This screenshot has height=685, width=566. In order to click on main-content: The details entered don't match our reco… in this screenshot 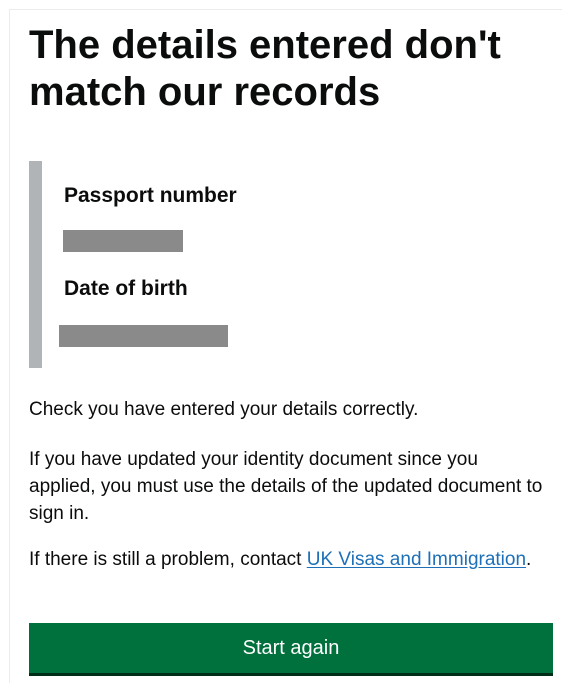, I will do `click(292, 69)`.